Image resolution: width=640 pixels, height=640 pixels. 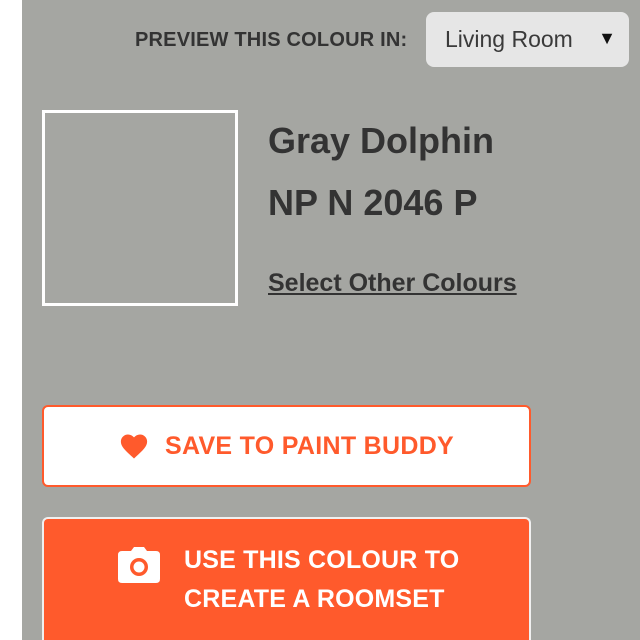 I want to click on roomset-button-label: USE THIS COLOUR TO CREATE A ROOMSET, so click(x=349, y=580).